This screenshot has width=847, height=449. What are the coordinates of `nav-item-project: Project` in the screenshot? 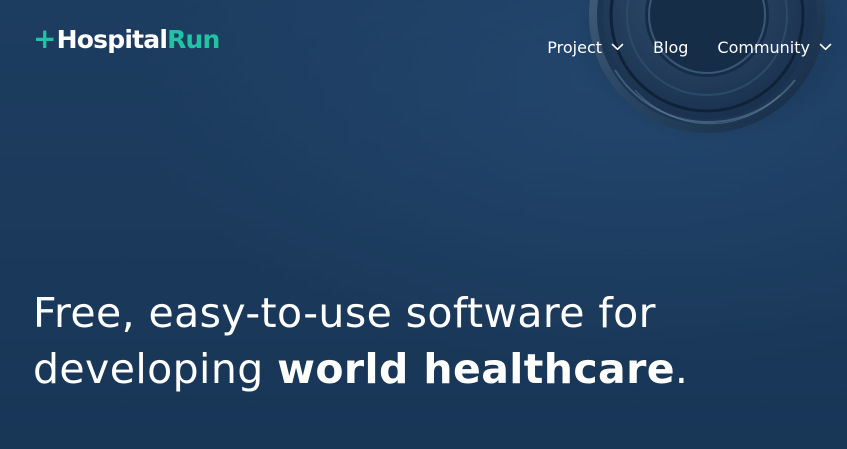 It's located at (585, 47).